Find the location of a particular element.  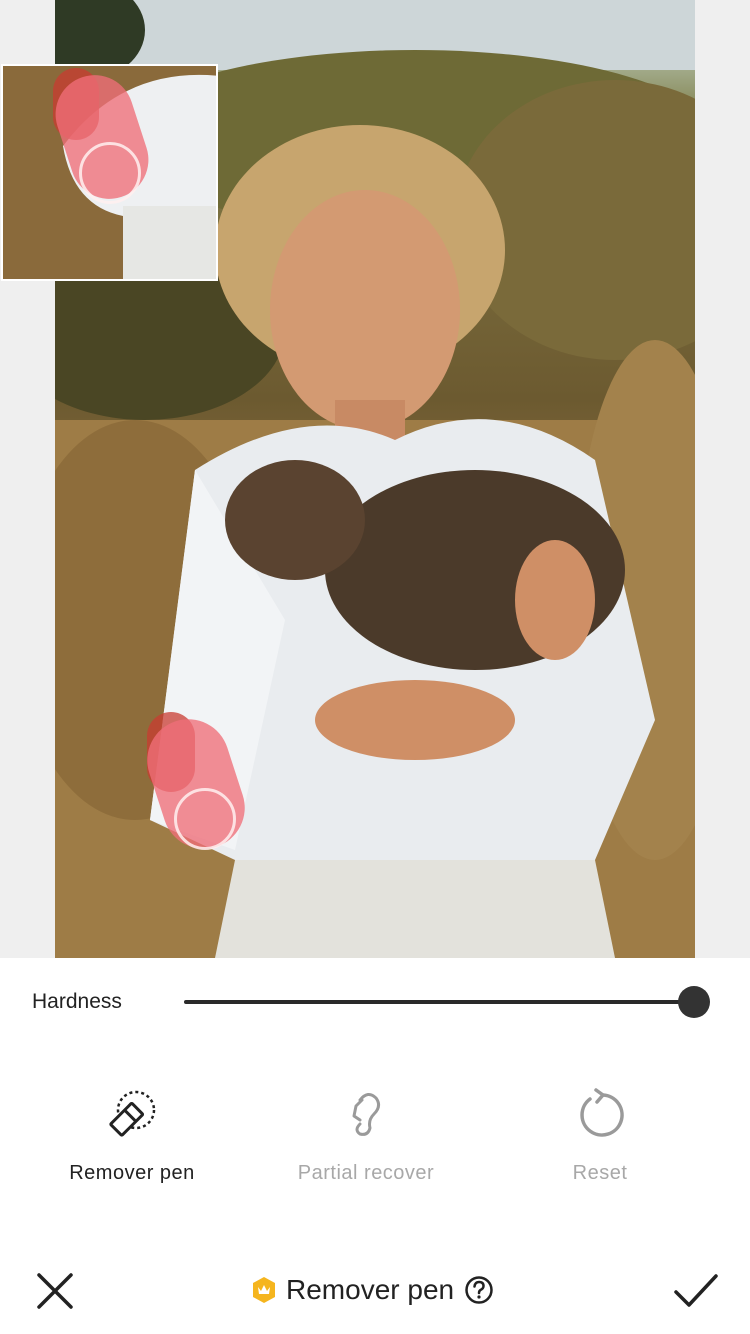

reset-icon is located at coordinates (602, 1112).